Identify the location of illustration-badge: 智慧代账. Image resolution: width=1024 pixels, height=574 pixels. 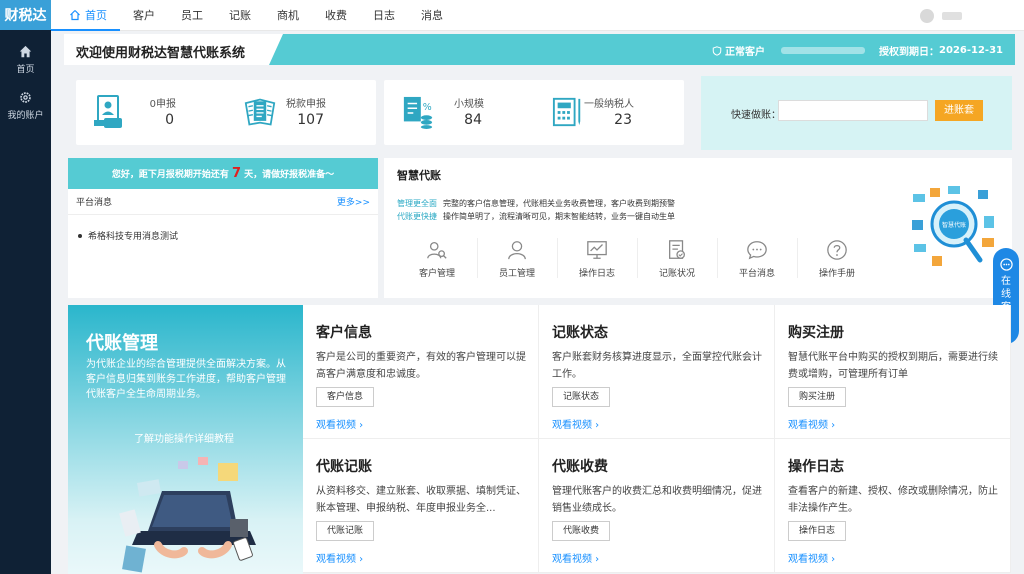
(954, 225).